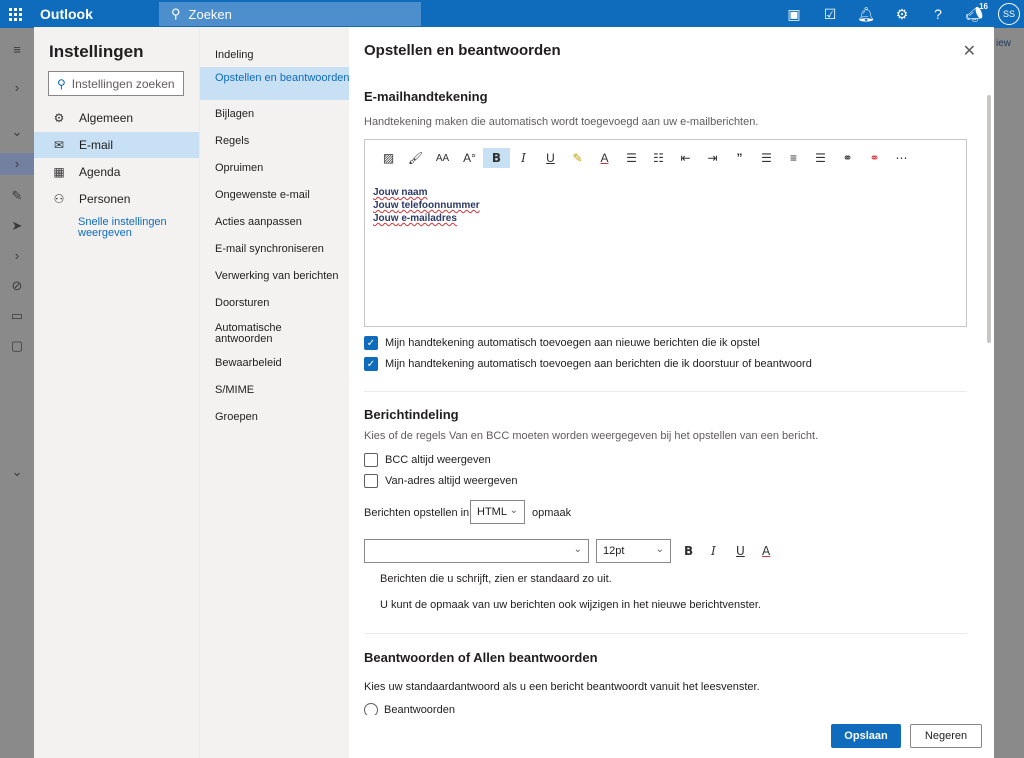 Image resolution: width=1024 pixels, height=758 pixels. I want to click on bcc-checkbox: BCC altijd weergeven, so click(427, 460).